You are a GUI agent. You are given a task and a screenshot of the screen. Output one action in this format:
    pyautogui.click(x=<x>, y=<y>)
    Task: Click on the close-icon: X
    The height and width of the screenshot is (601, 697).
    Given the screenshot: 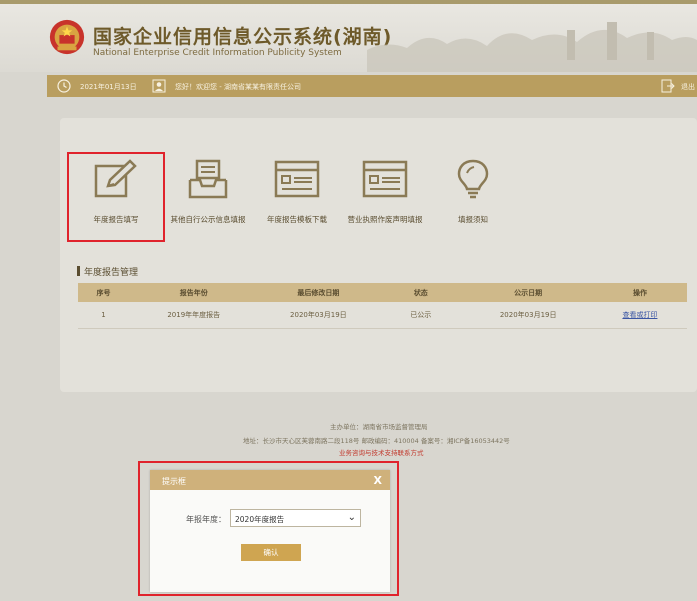 What is the action you would take?
    pyautogui.click(x=378, y=480)
    